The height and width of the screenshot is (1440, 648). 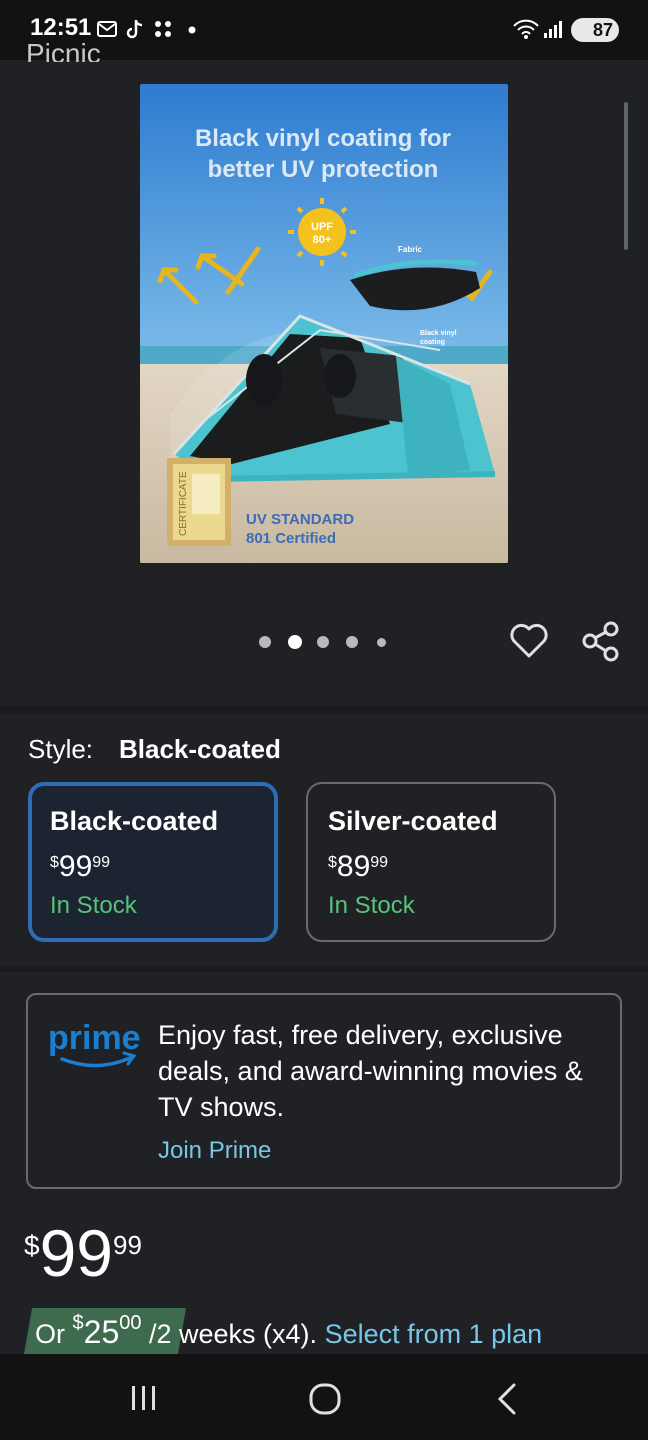 I want to click on previous-title-fragment: Picnic, so click(x=63, y=50).